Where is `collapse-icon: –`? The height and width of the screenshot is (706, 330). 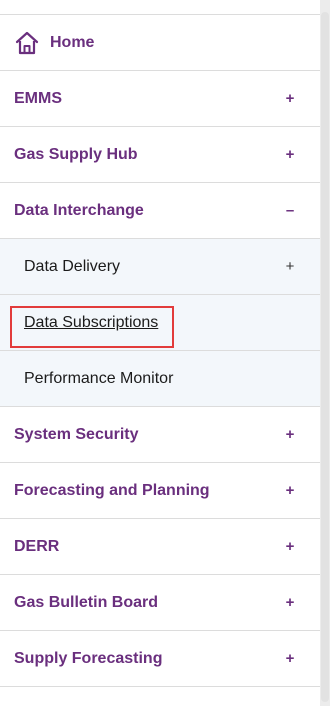
collapse-icon: – is located at coordinates (290, 210).